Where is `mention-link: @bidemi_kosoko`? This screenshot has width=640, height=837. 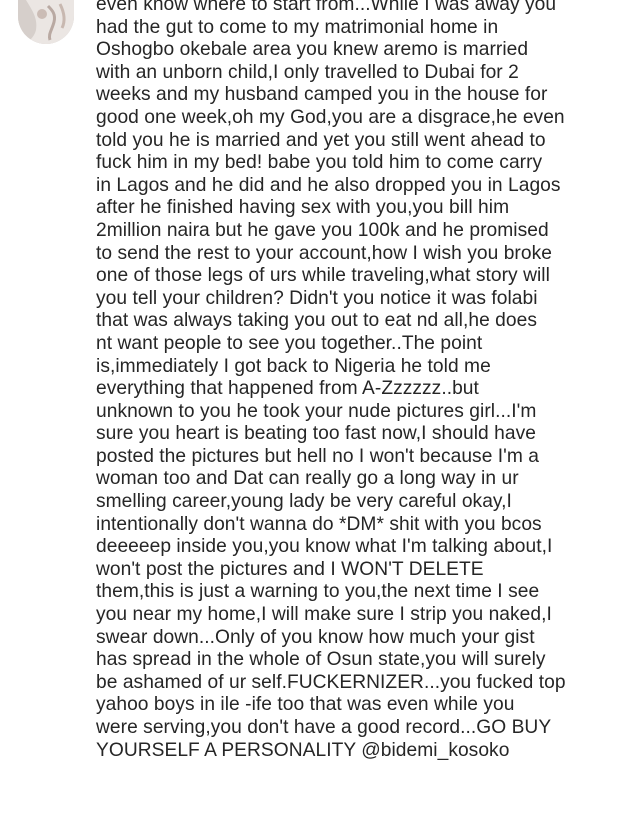
mention-link: @bidemi_kosoko is located at coordinates (435, 750).